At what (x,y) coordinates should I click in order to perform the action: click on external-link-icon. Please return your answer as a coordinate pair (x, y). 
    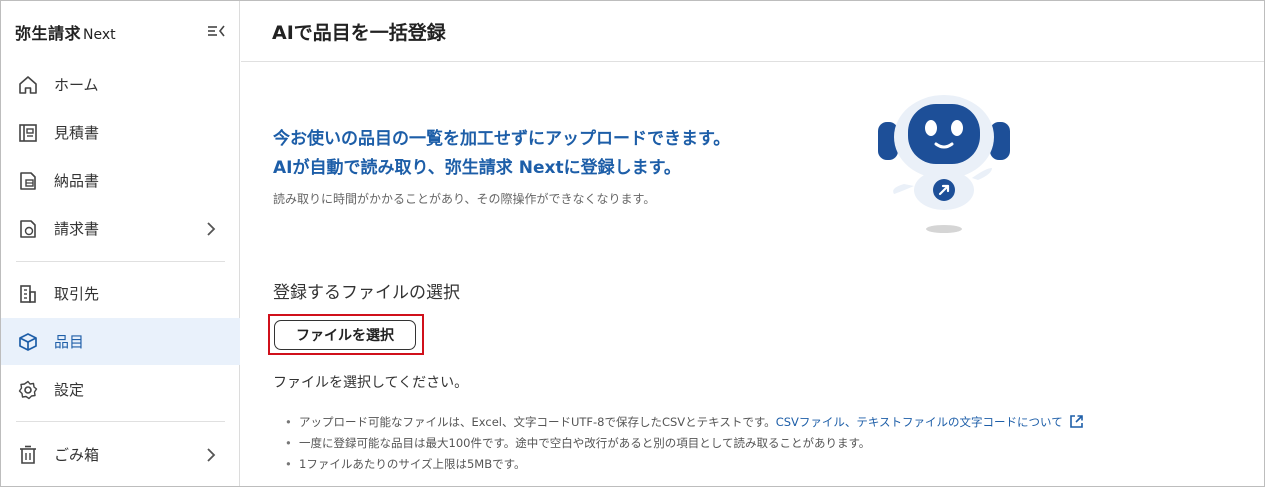
    Looking at the image, I should click on (1076, 421).